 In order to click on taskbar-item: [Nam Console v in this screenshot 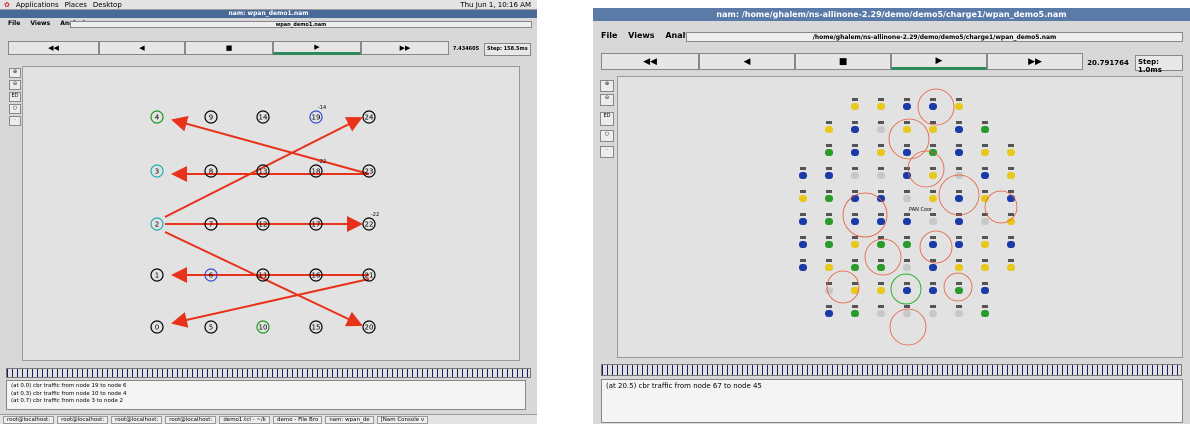, I will do `click(402, 419)`.